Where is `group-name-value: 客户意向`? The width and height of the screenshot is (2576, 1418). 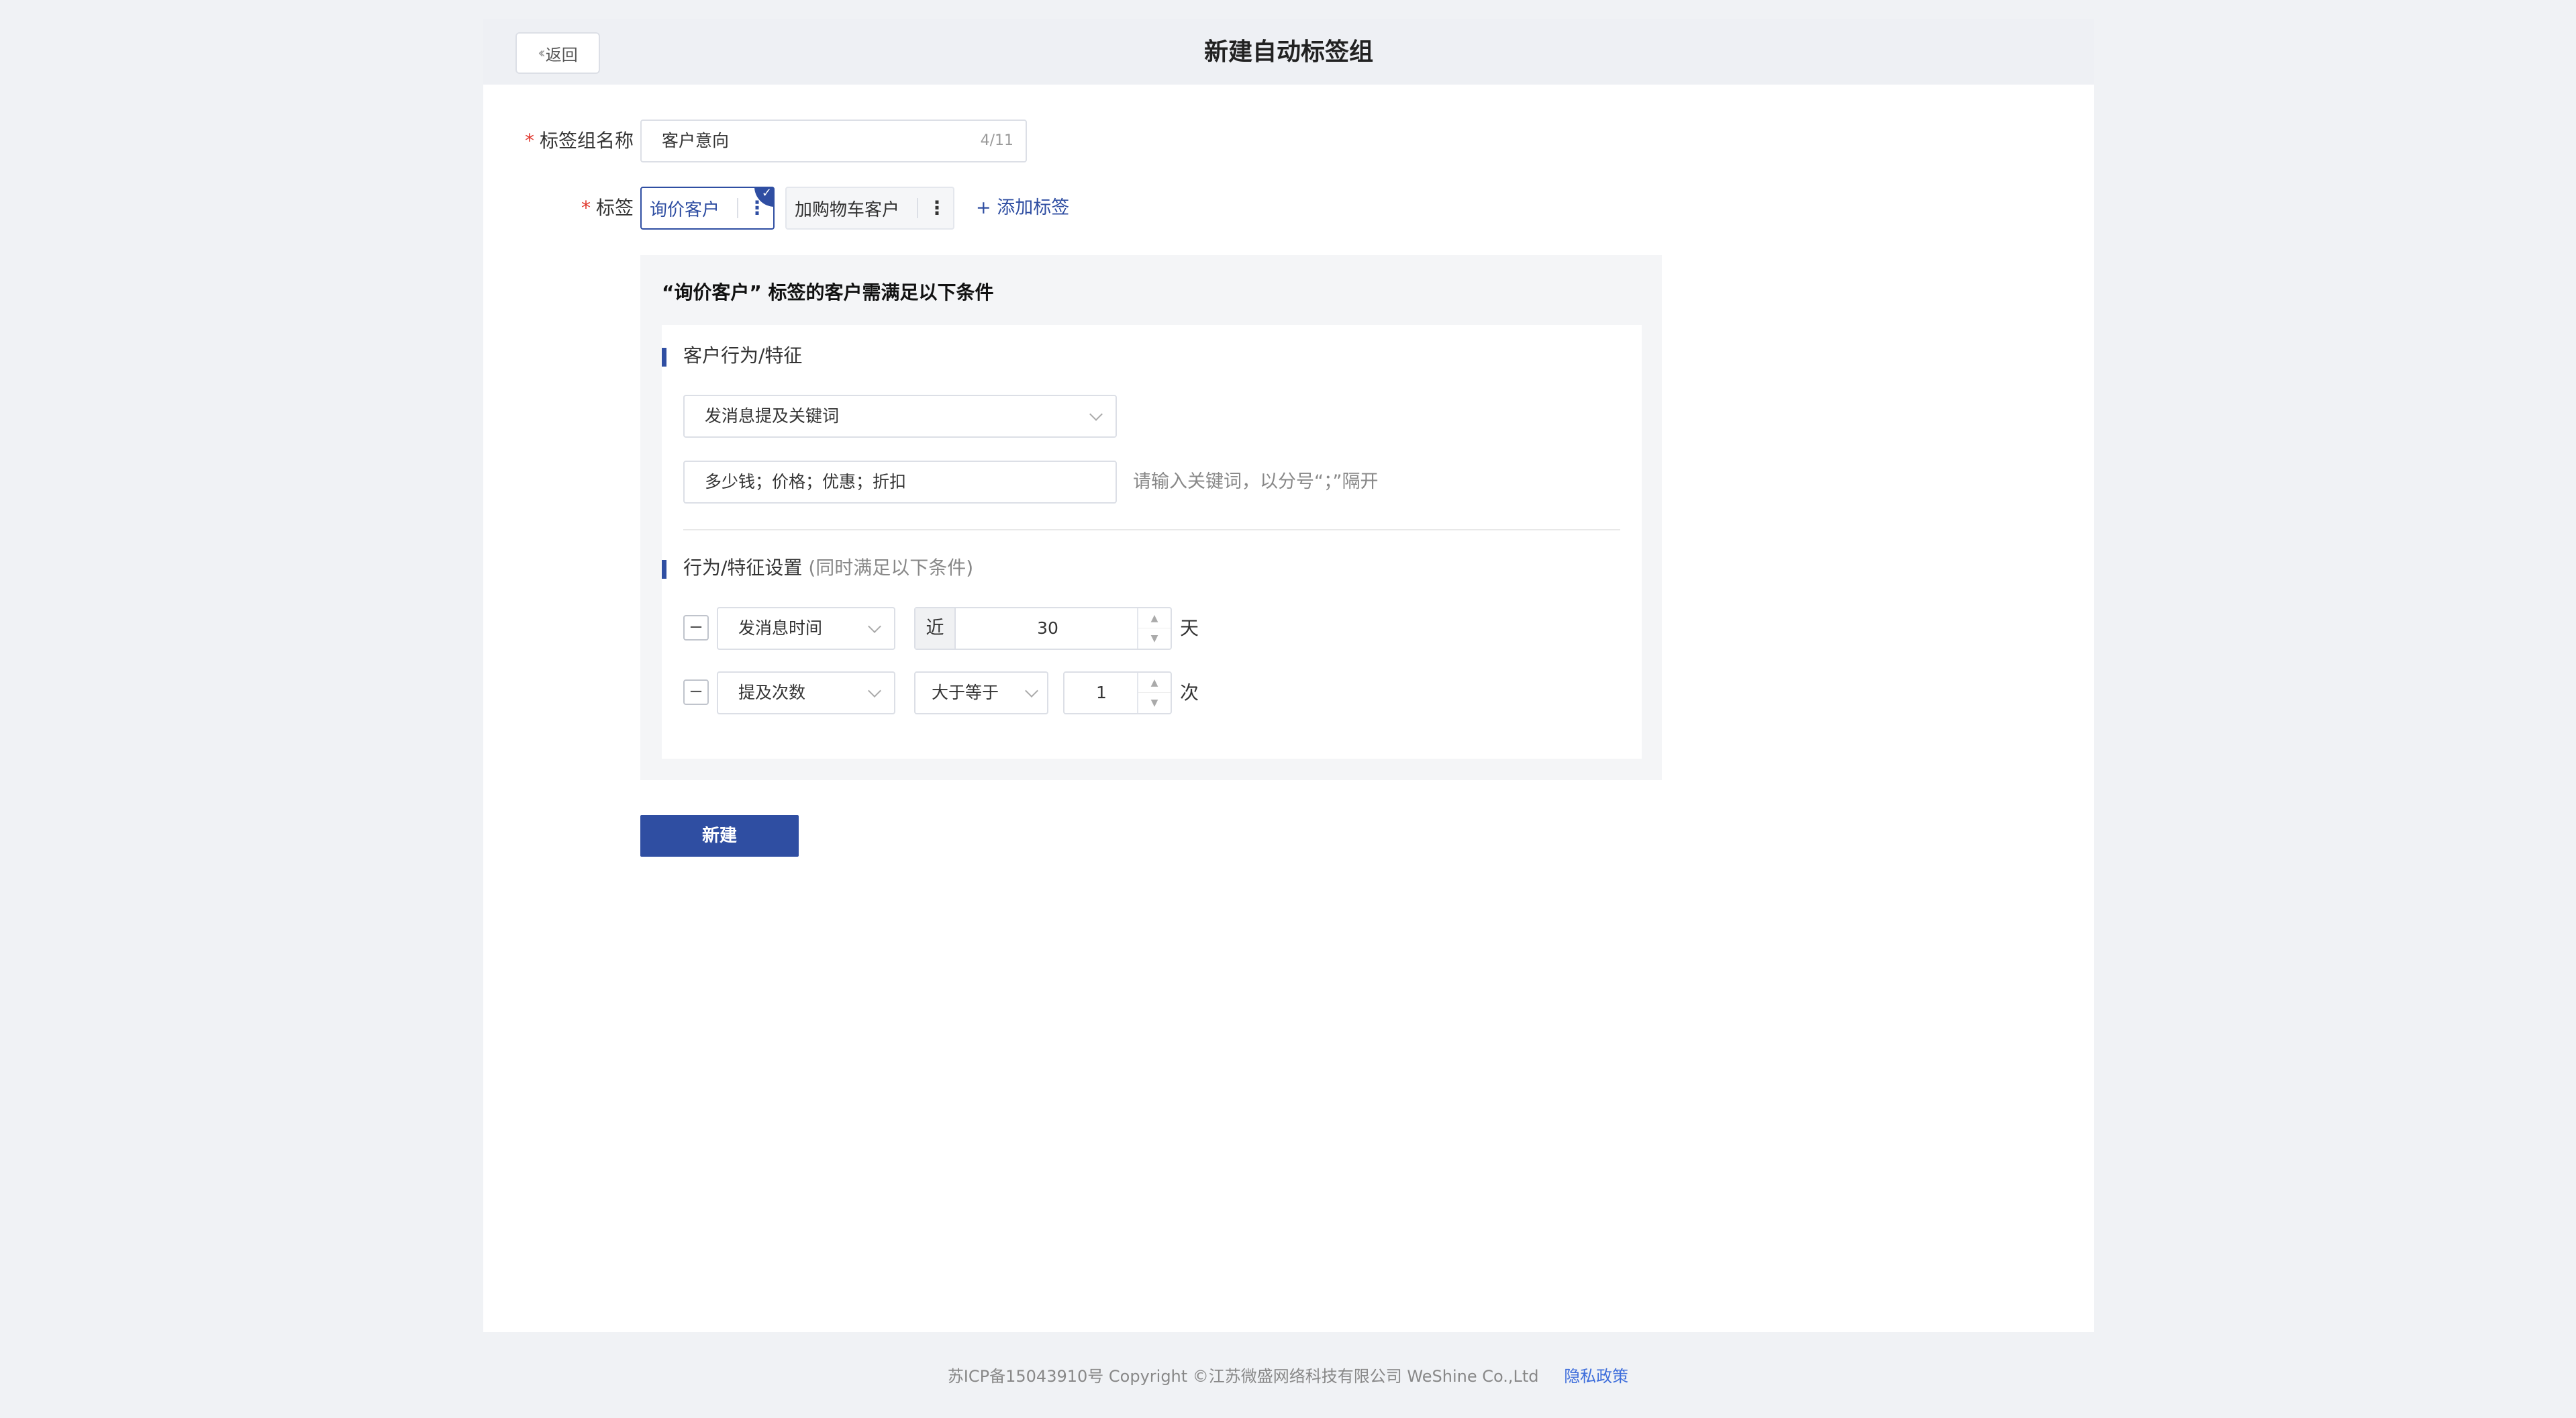 group-name-value: 客户意向 is located at coordinates (696, 140).